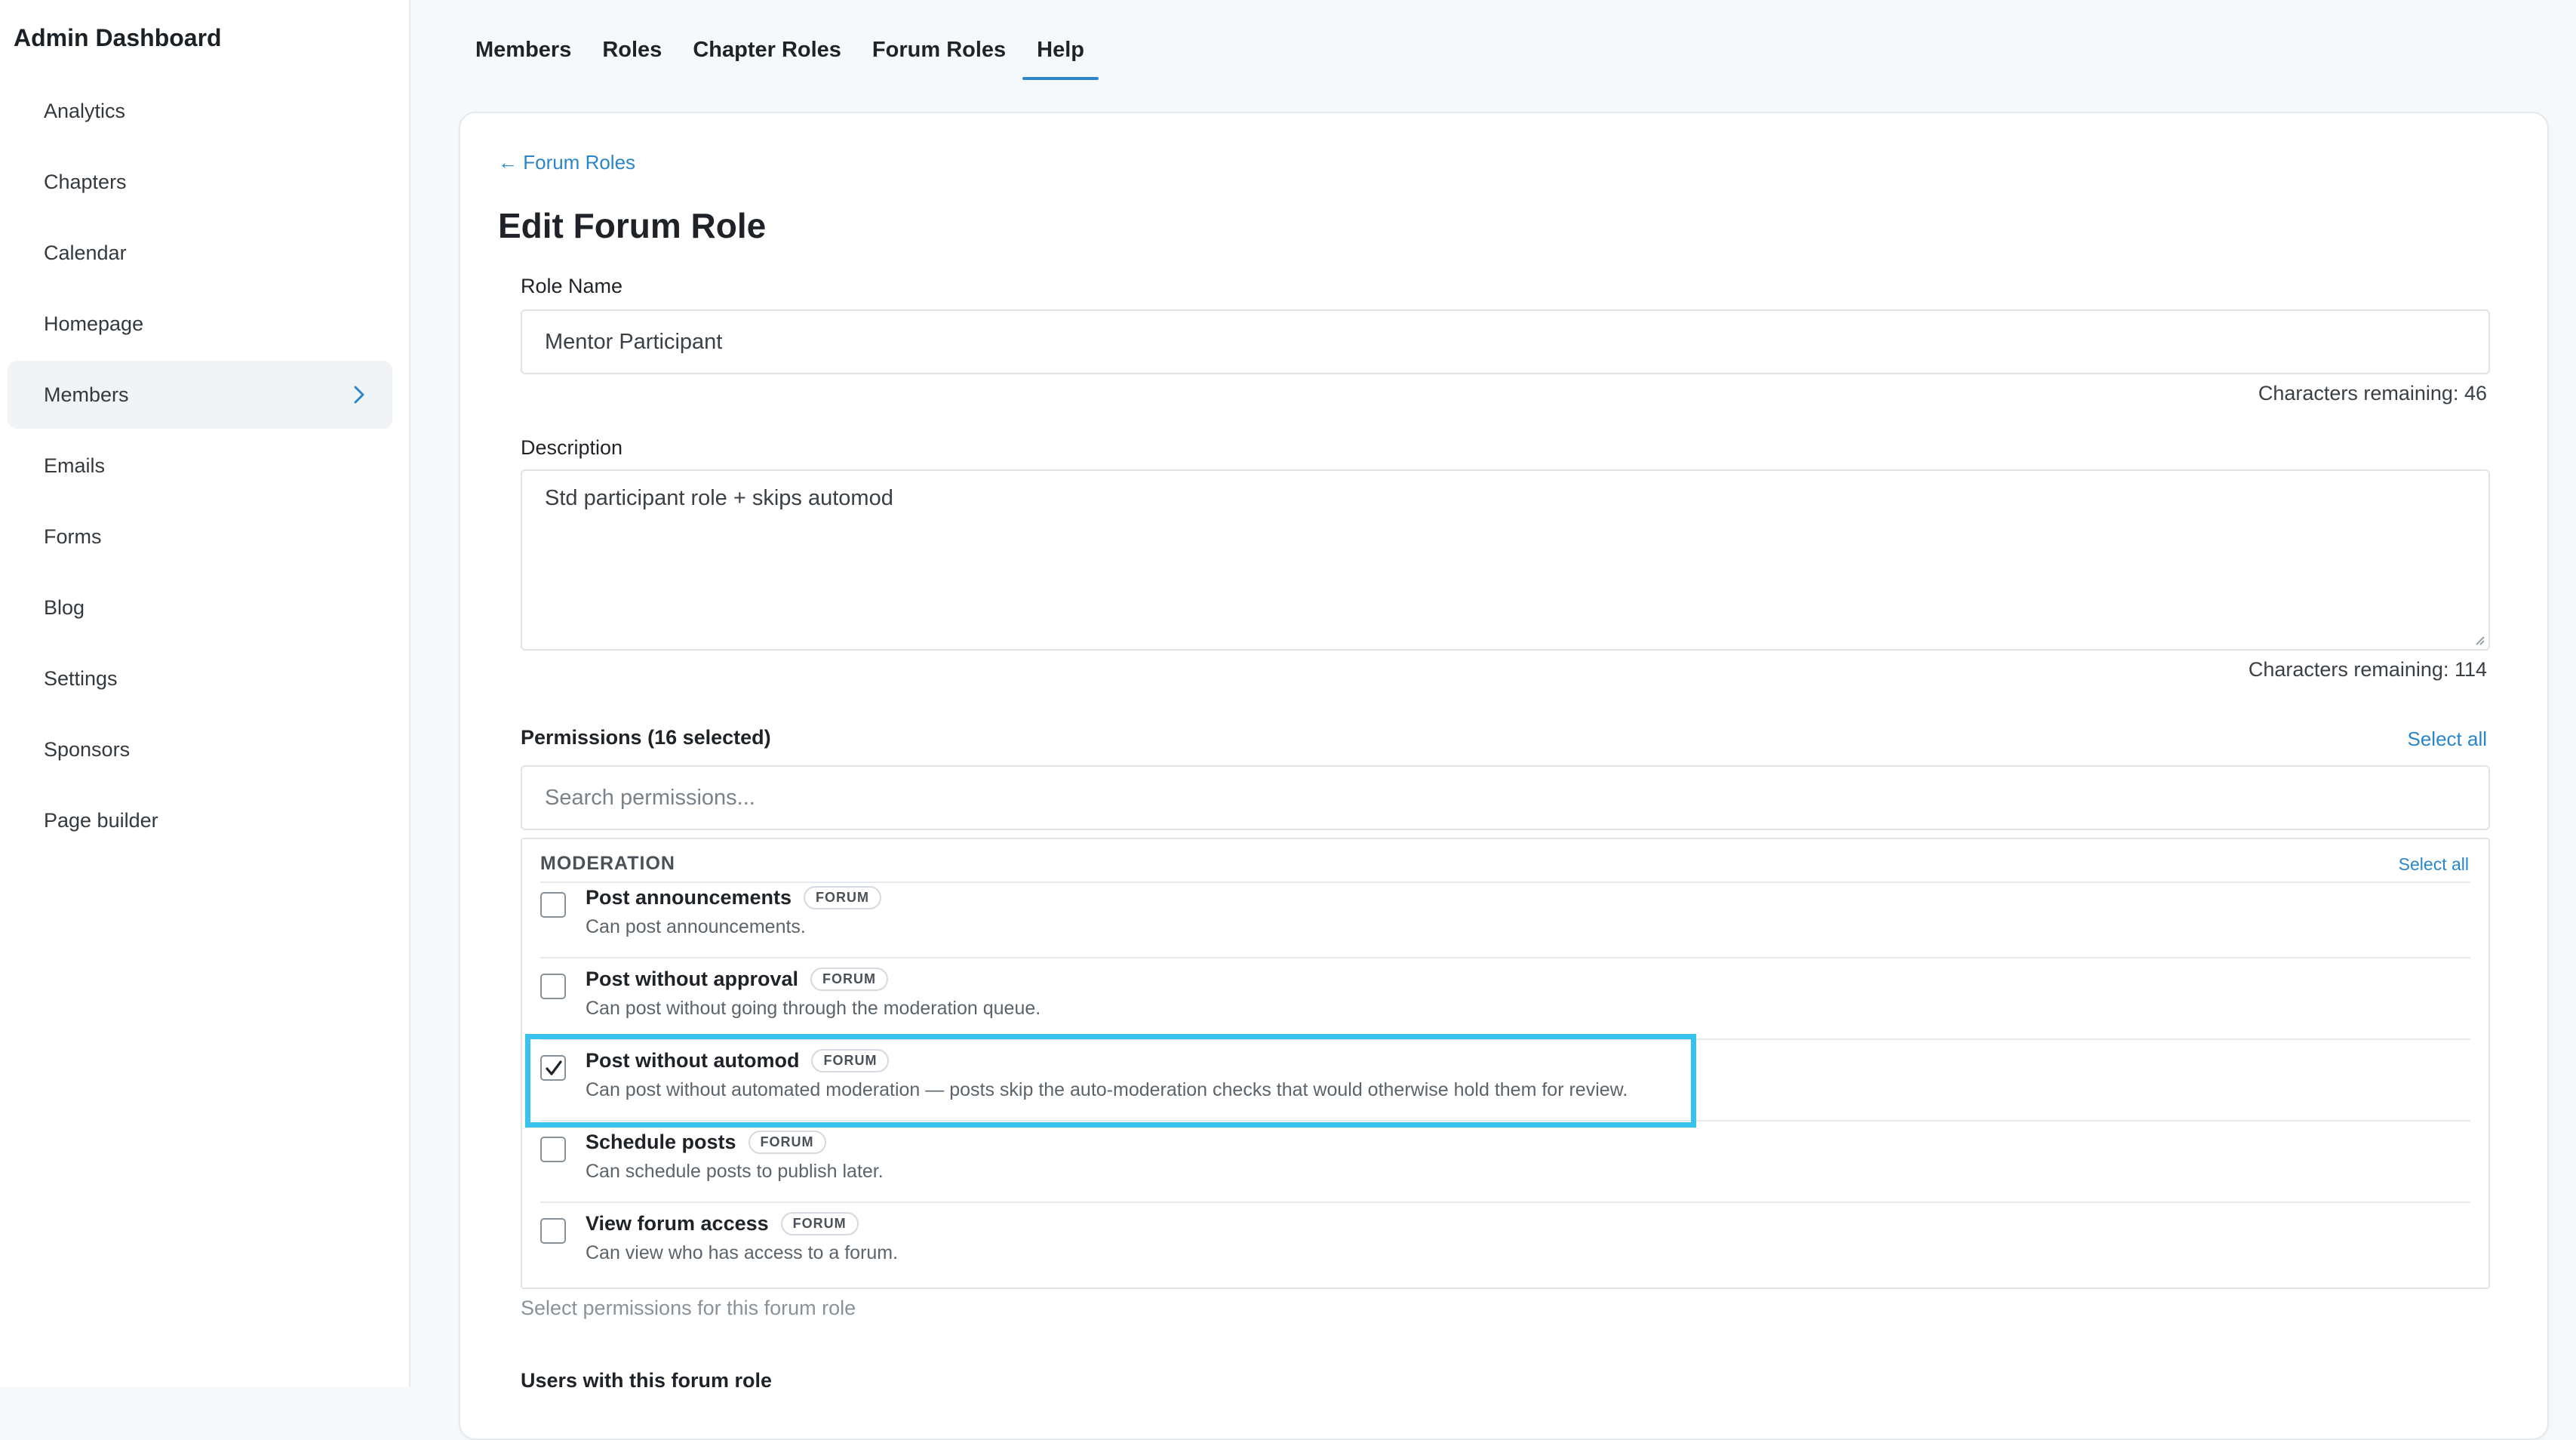 The width and height of the screenshot is (2576, 1440). I want to click on role-name-label: Role Name, so click(572, 286).